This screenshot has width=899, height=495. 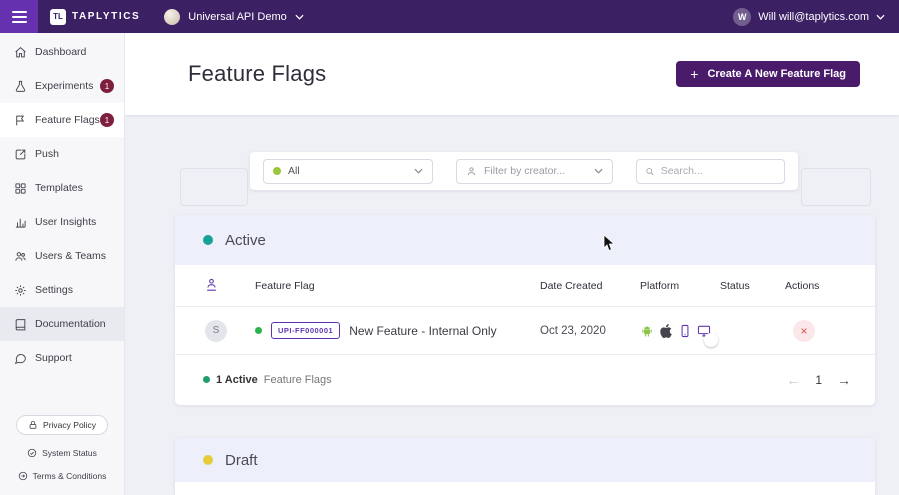 What do you see at coordinates (20, 188) in the screenshot?
I see `templates-grid-icon` at bounding box center [20, 188].